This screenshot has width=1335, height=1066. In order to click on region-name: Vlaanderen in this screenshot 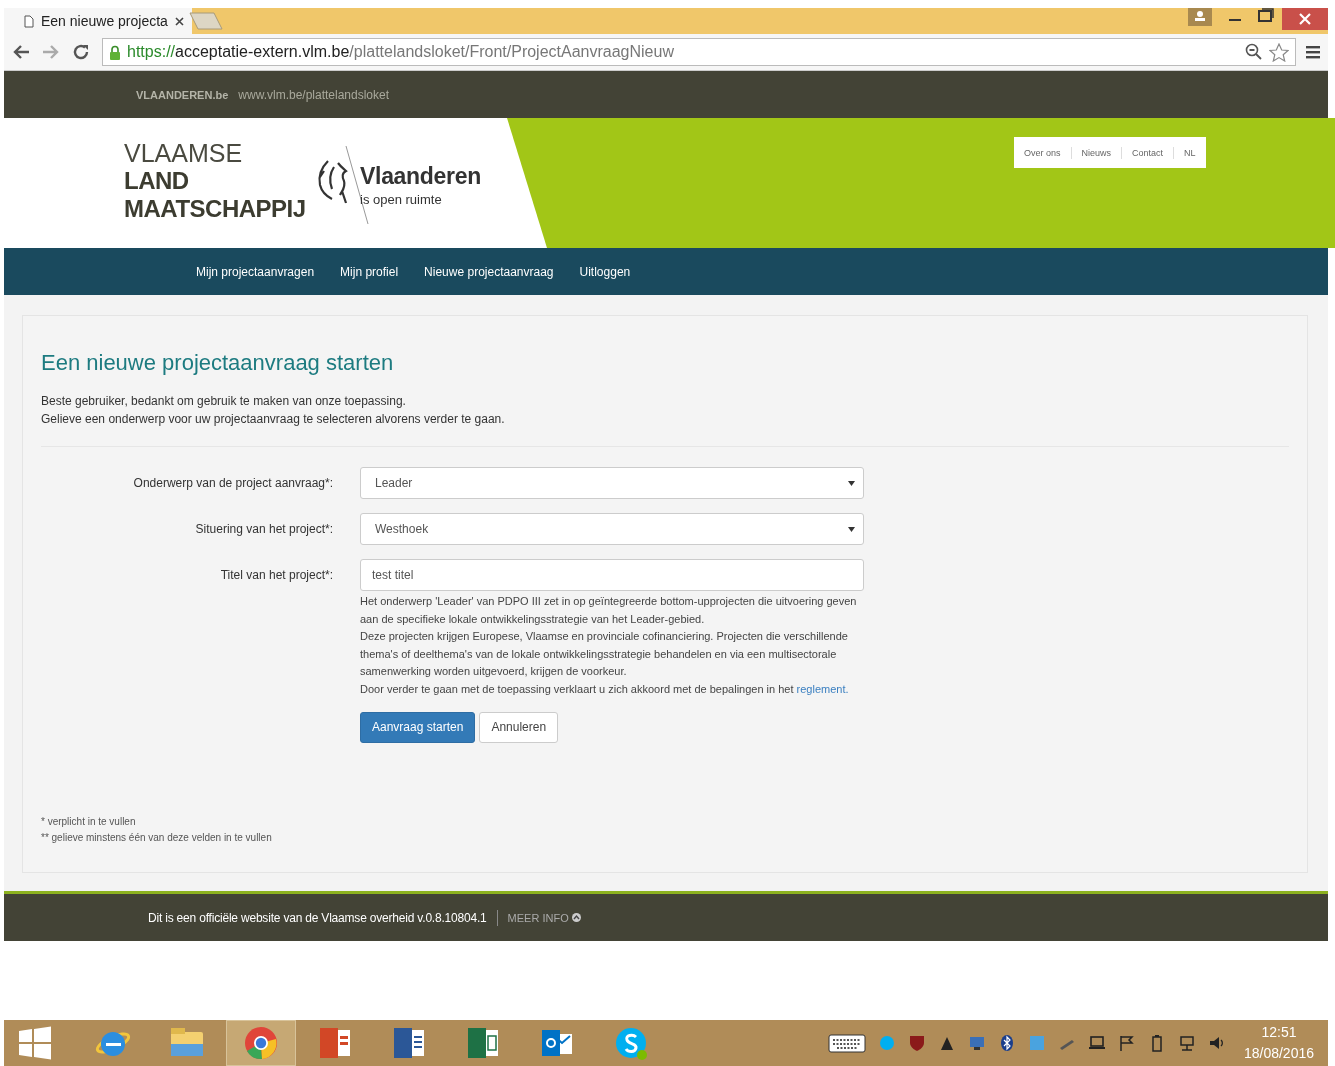, I will do `click(420, 176)`.